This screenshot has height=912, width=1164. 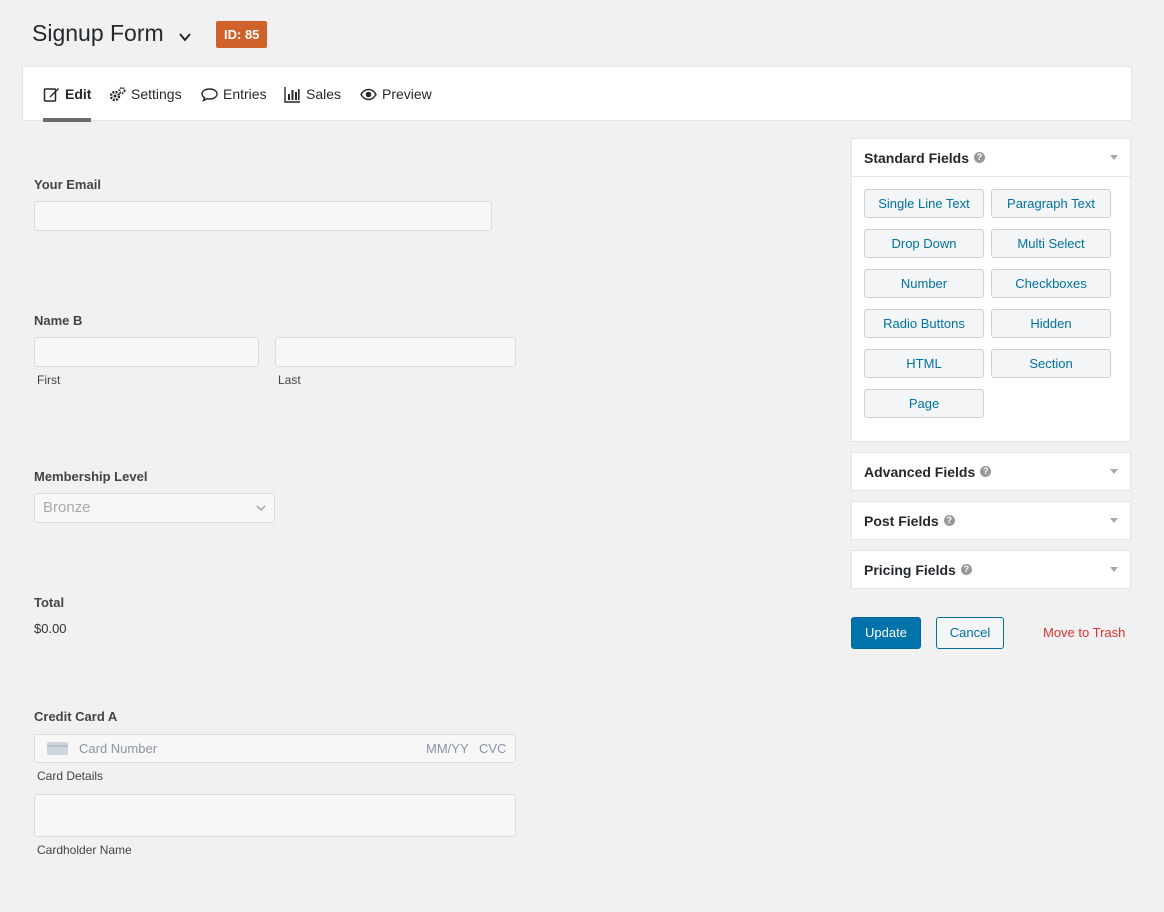 I want to click on tab-sales: Sales, so click(x=312, y=94).